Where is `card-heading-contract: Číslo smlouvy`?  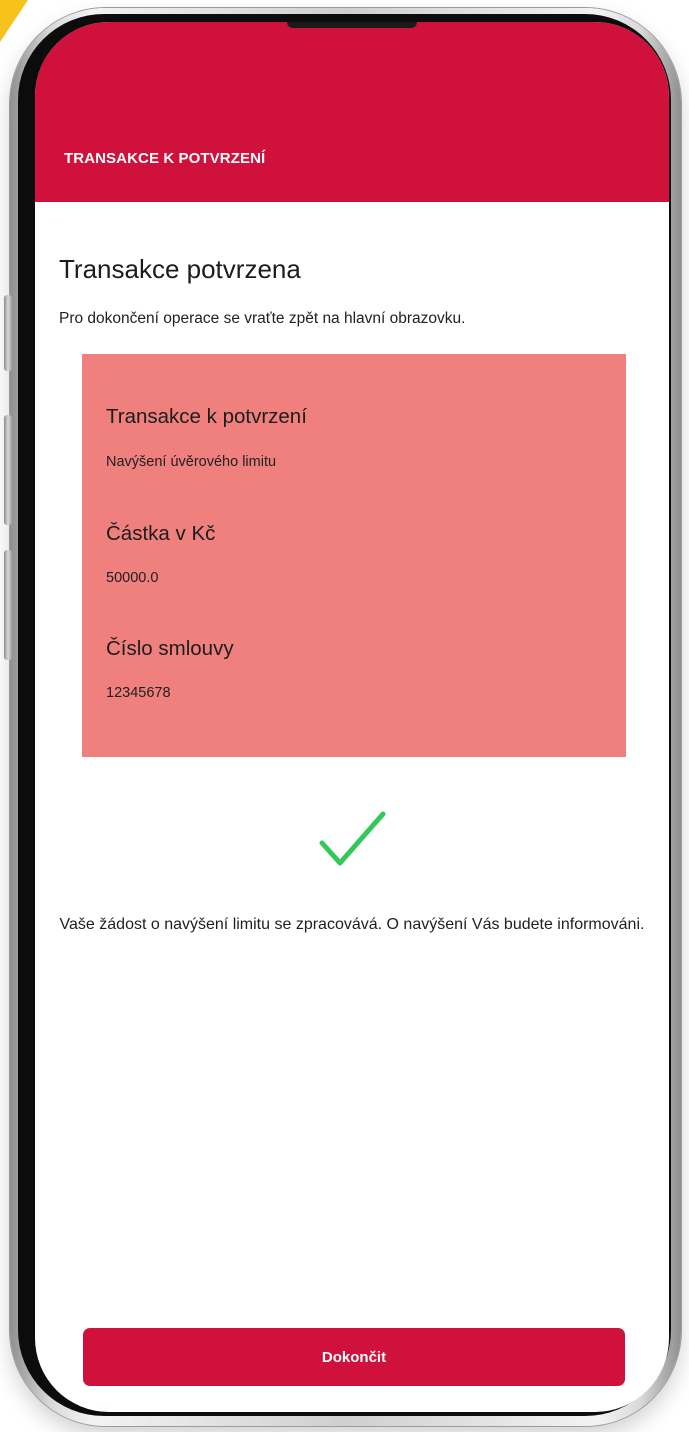
card-heading-contract: Číslo smlouvy is located at coordinates (170, 648).